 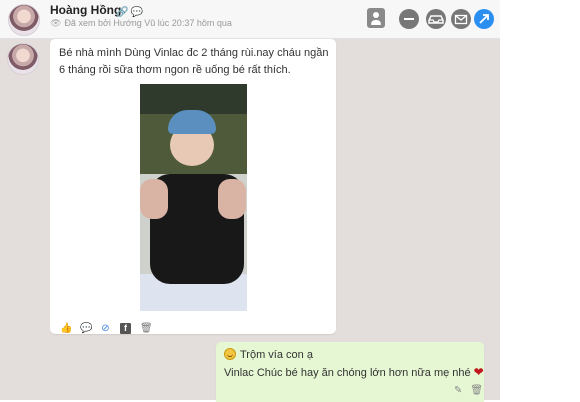 What do you see at coordinates (376, 18) in the screenshot?
I see `contact-card-button` at bounding box center [376, 18].